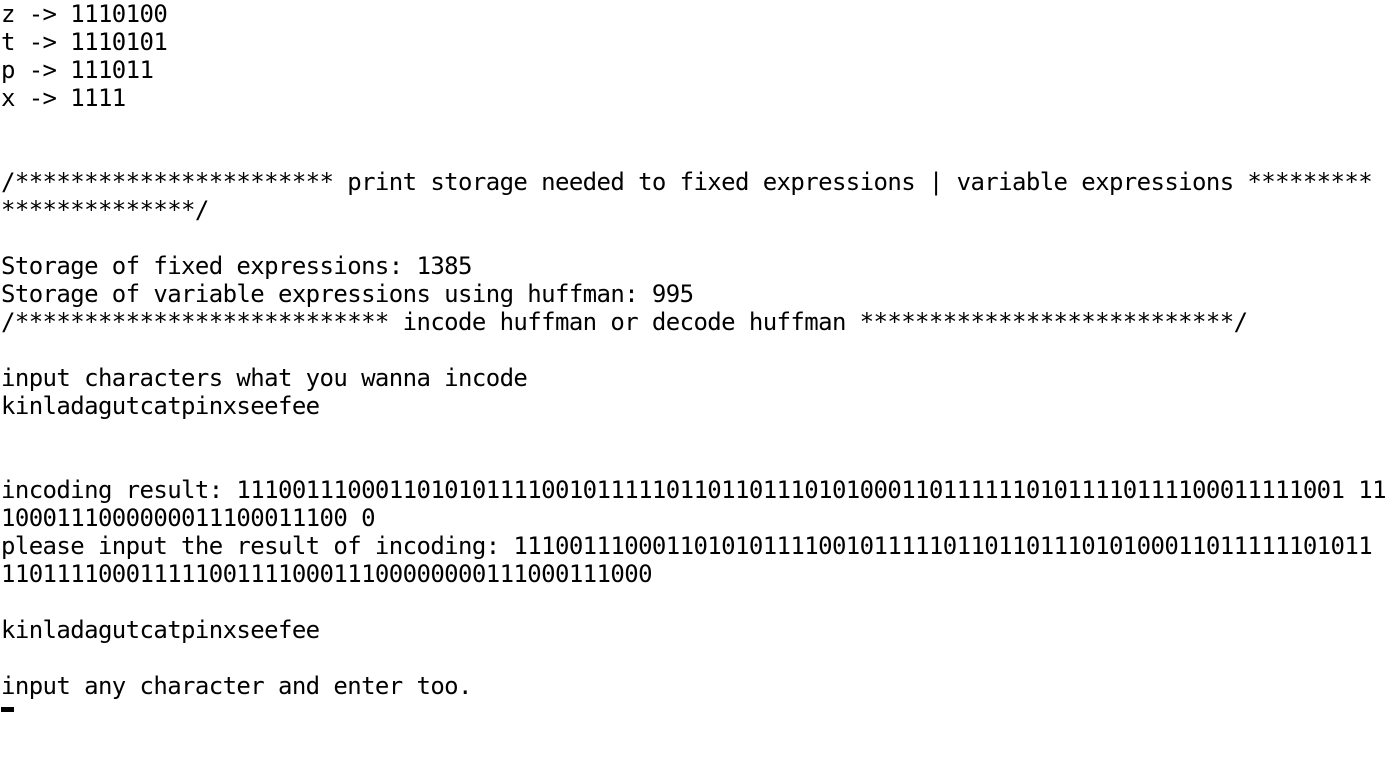 This screenshot has width=1398, height=769. What do you see at coordinates (84, 42) in the screenshot?
I see `console-line-code-t: t -> 1110101` at bounding box center [84, 42].